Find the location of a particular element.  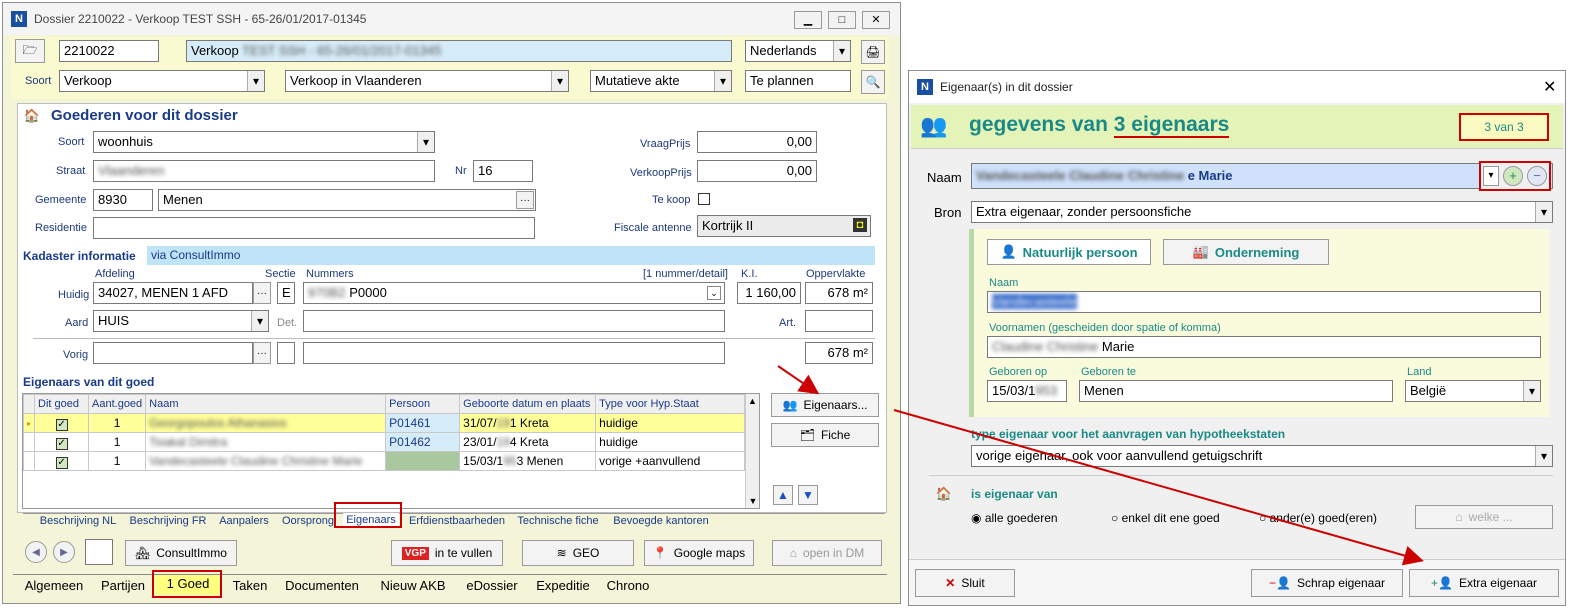

annotation-arrows is located at coordinates (1100, 465).